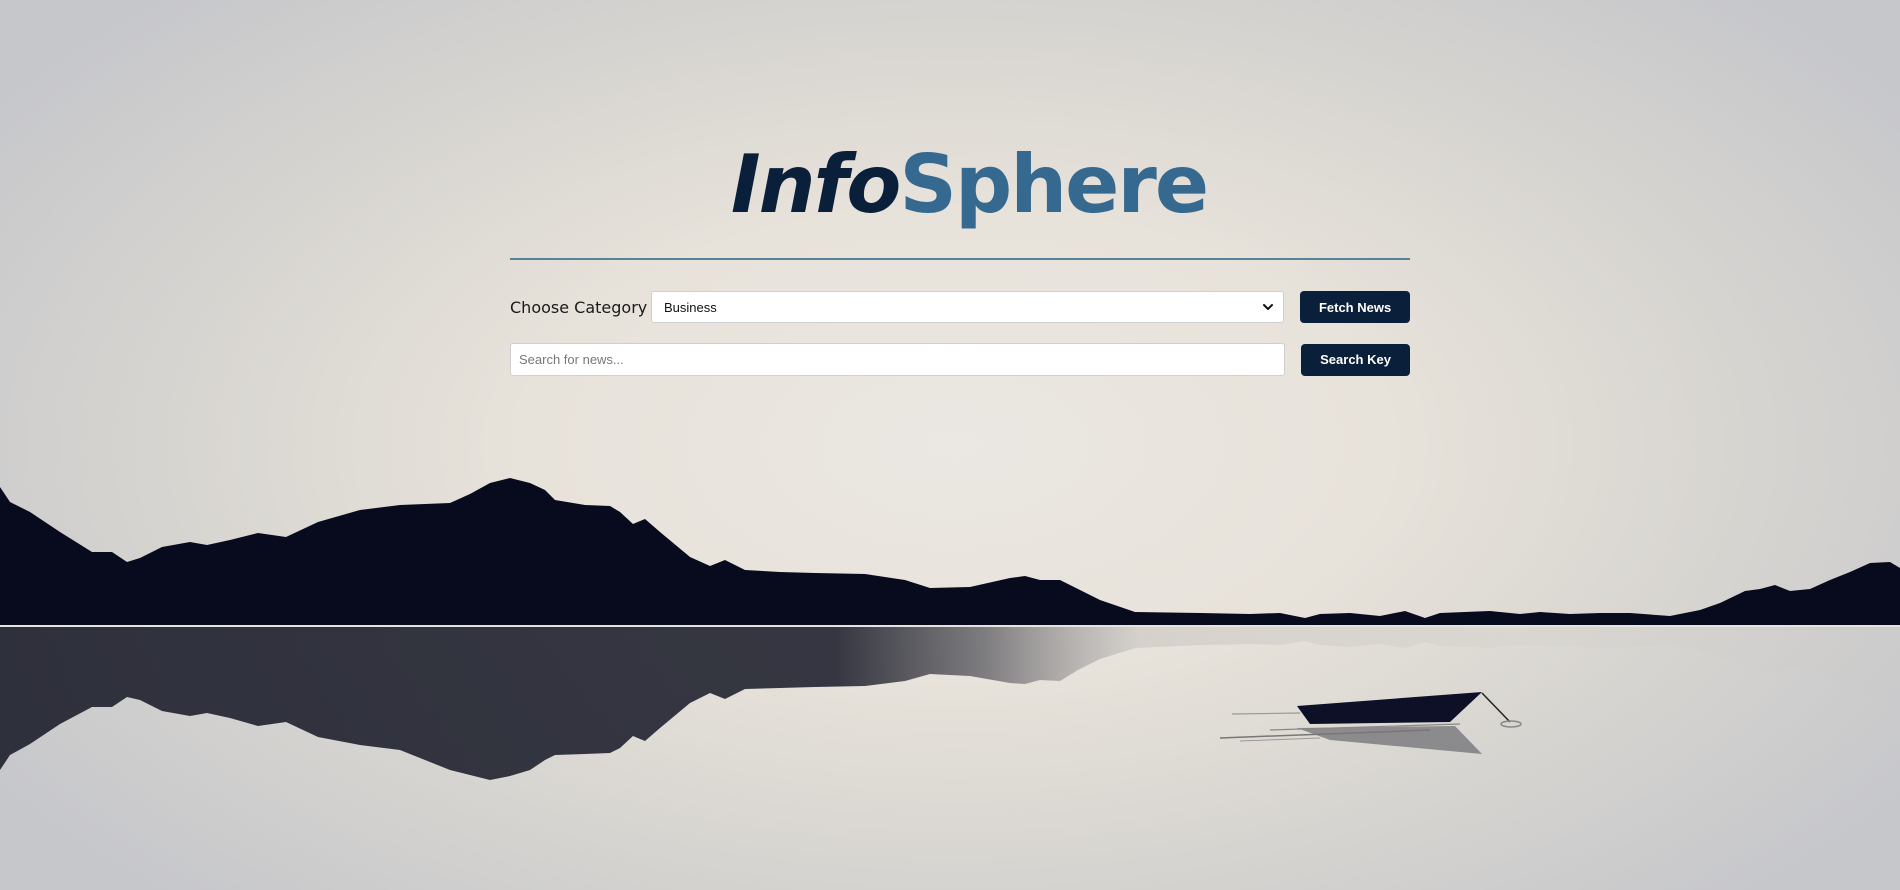  What do you see at coordinates (960, 259) in the screenshot?
I see `header-divider` at bounding box center [960, 259].